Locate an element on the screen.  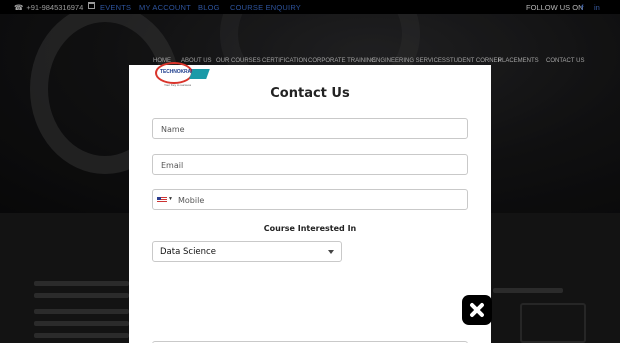
technokraft-logo: TECHNOKRAFT Your Key to success is located at coordinates (182, 75).